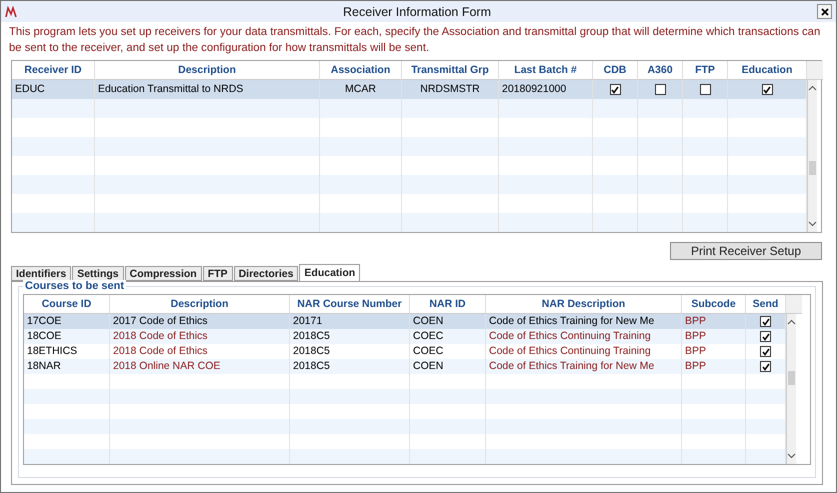 The width and height of the screenshot is (837, 493). I want to click on column-header: Course ID, so click(67, 304).